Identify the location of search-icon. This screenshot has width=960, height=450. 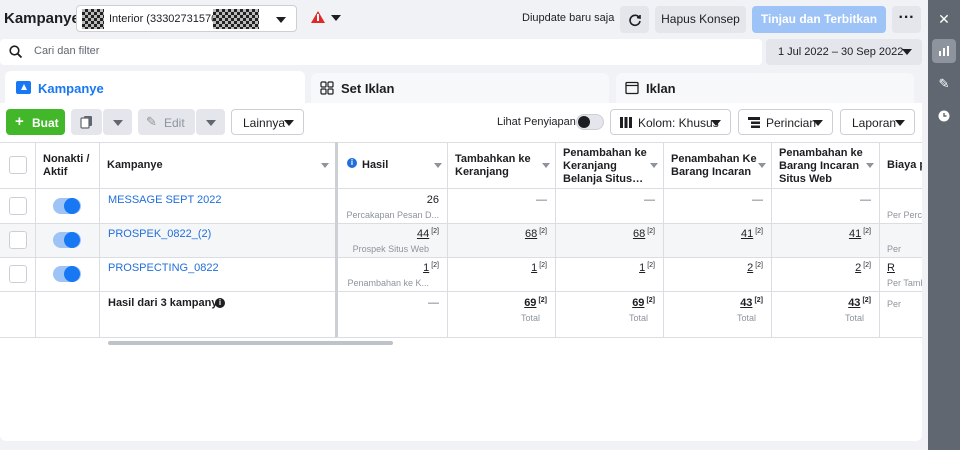
(16, 52).